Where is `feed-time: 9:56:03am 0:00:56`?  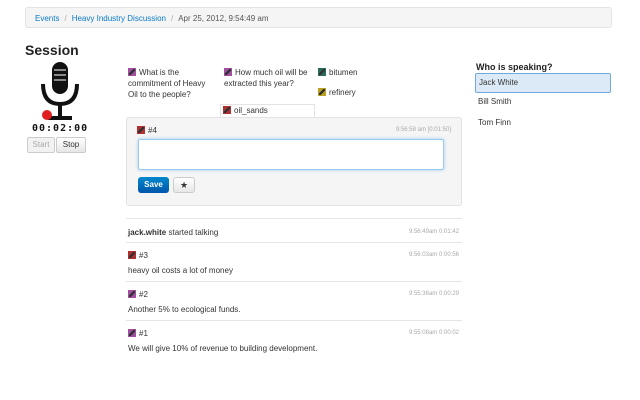 feed-time: 9:56:03am 0:00:56 is located at coordinates (433, 255).